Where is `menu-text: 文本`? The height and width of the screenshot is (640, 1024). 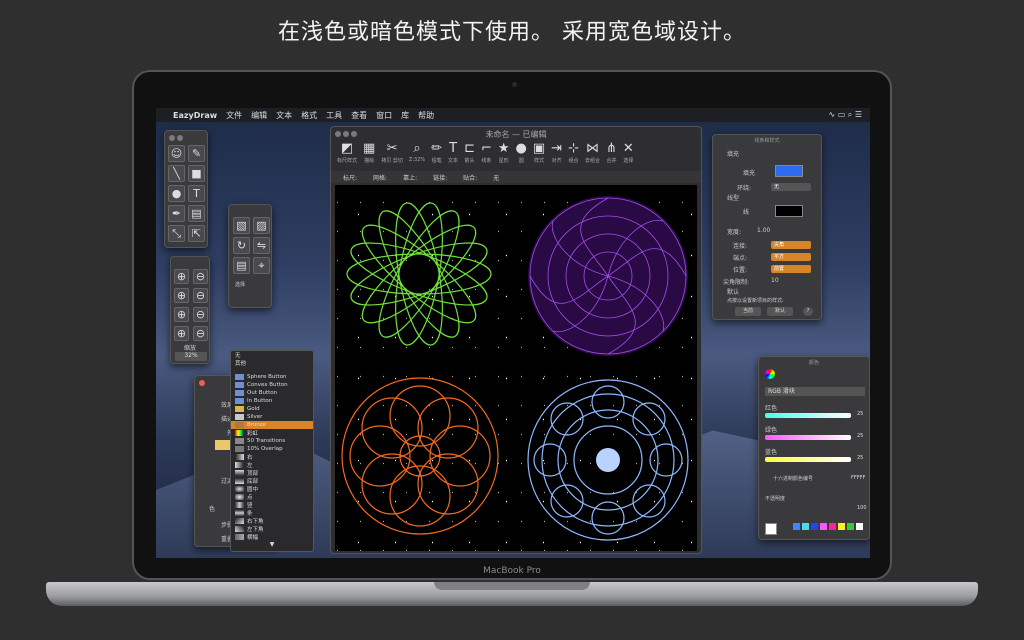 menu-text: 文本 is located at coordinates (284, 115).